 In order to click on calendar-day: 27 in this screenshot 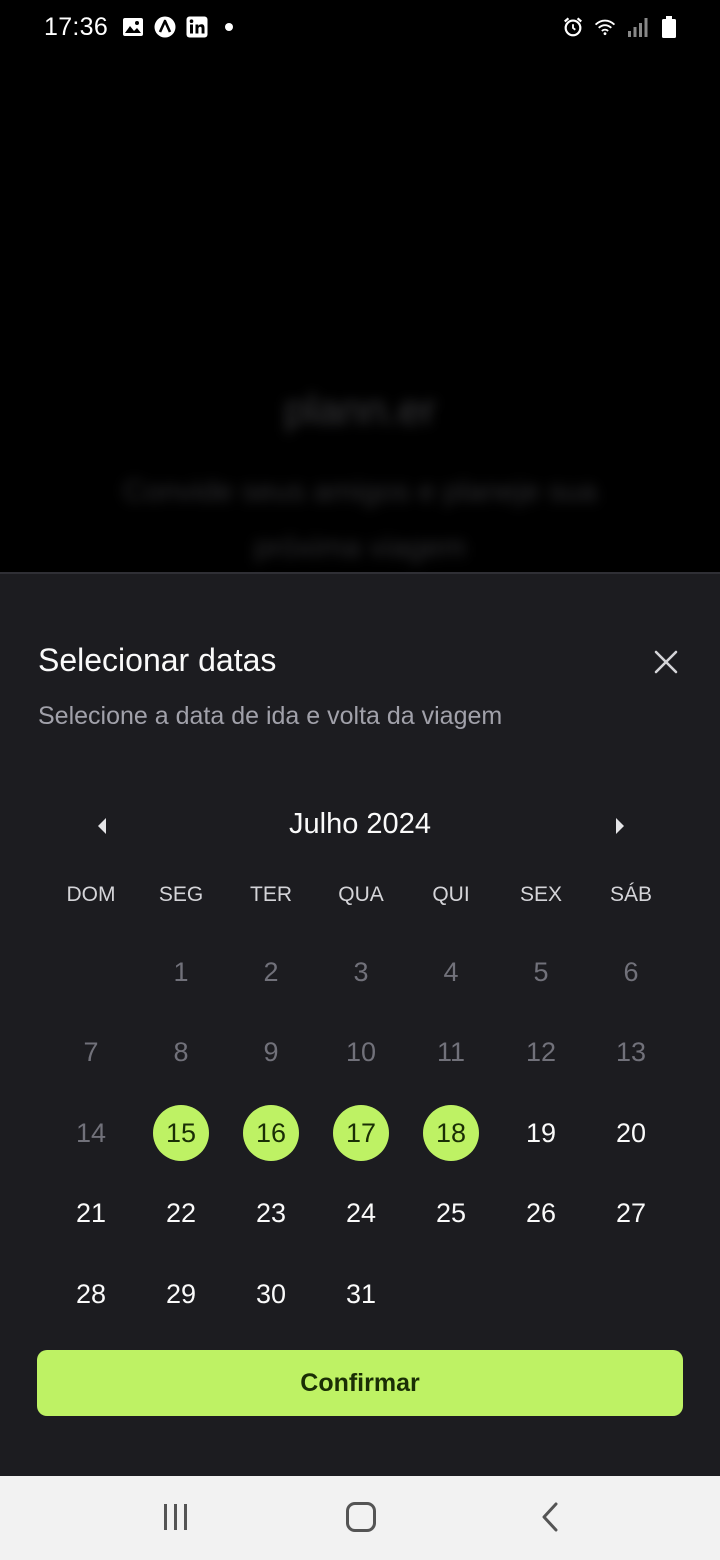, I will do `click(631, 1214)`.